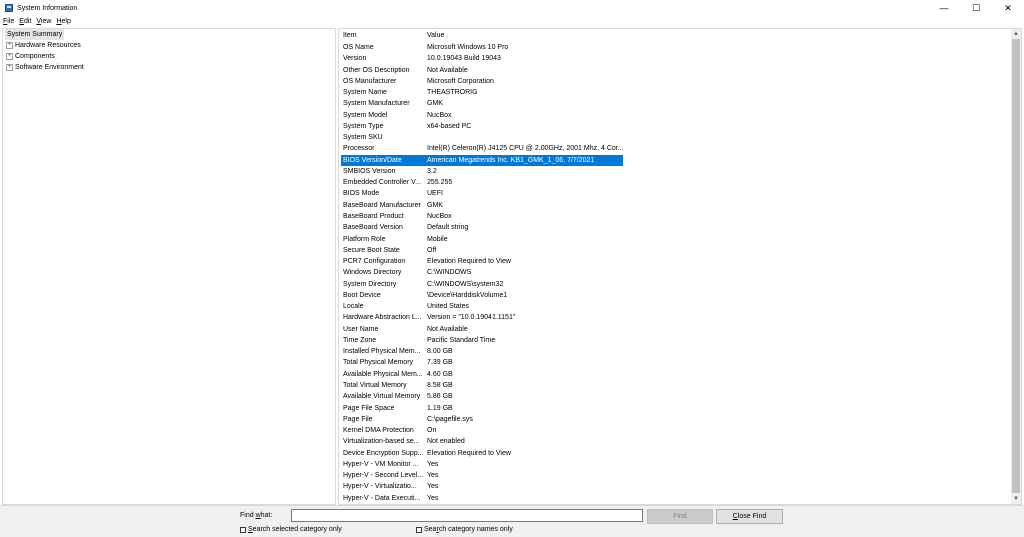 The width and height of the screenshot is (1024, 537). Describe the element at coordinates (675, 137) in the screenshot. I see `table-row: System SKU` at that location.